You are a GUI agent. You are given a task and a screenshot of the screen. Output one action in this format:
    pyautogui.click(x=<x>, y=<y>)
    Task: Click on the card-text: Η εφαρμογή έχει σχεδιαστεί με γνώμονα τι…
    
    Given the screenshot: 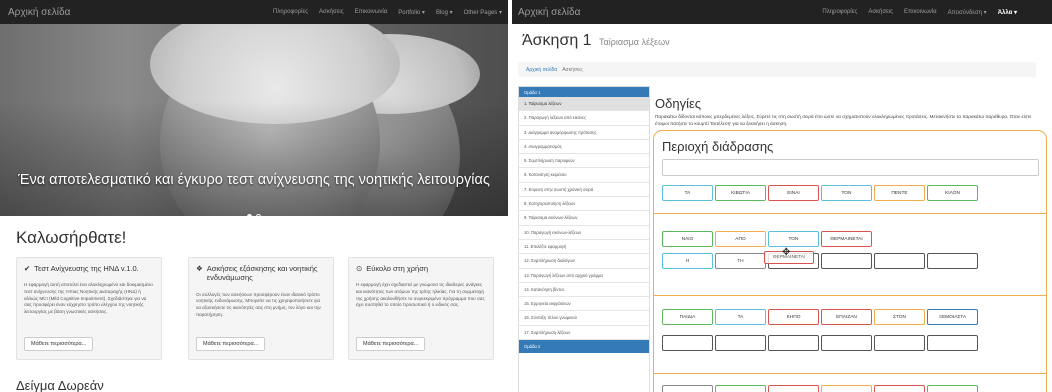 What is the action you would take?
    pyautogui.click(x=420, y=295)
    